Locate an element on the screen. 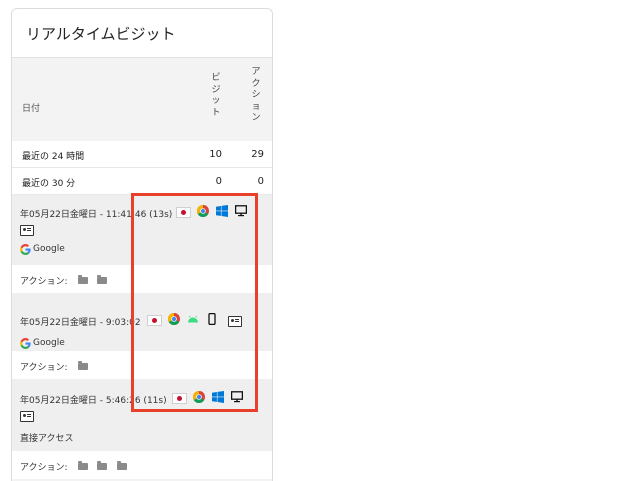 The height and width of the screenshot is (481, 640). visit-row: 年05月22日金曜日 - 5:46:26 (11s) 直接アクセス is located at coordinates (142, 415).